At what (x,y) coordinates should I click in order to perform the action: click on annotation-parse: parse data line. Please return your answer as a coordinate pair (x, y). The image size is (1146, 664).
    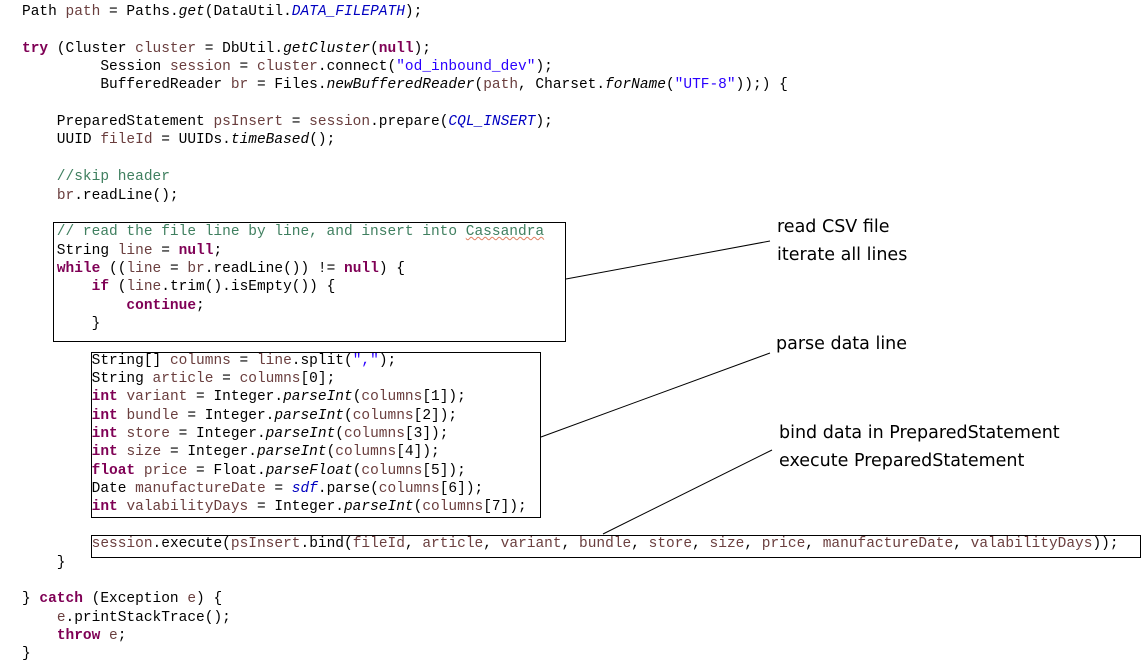
    Looking at the image, I should click on (841, 344).